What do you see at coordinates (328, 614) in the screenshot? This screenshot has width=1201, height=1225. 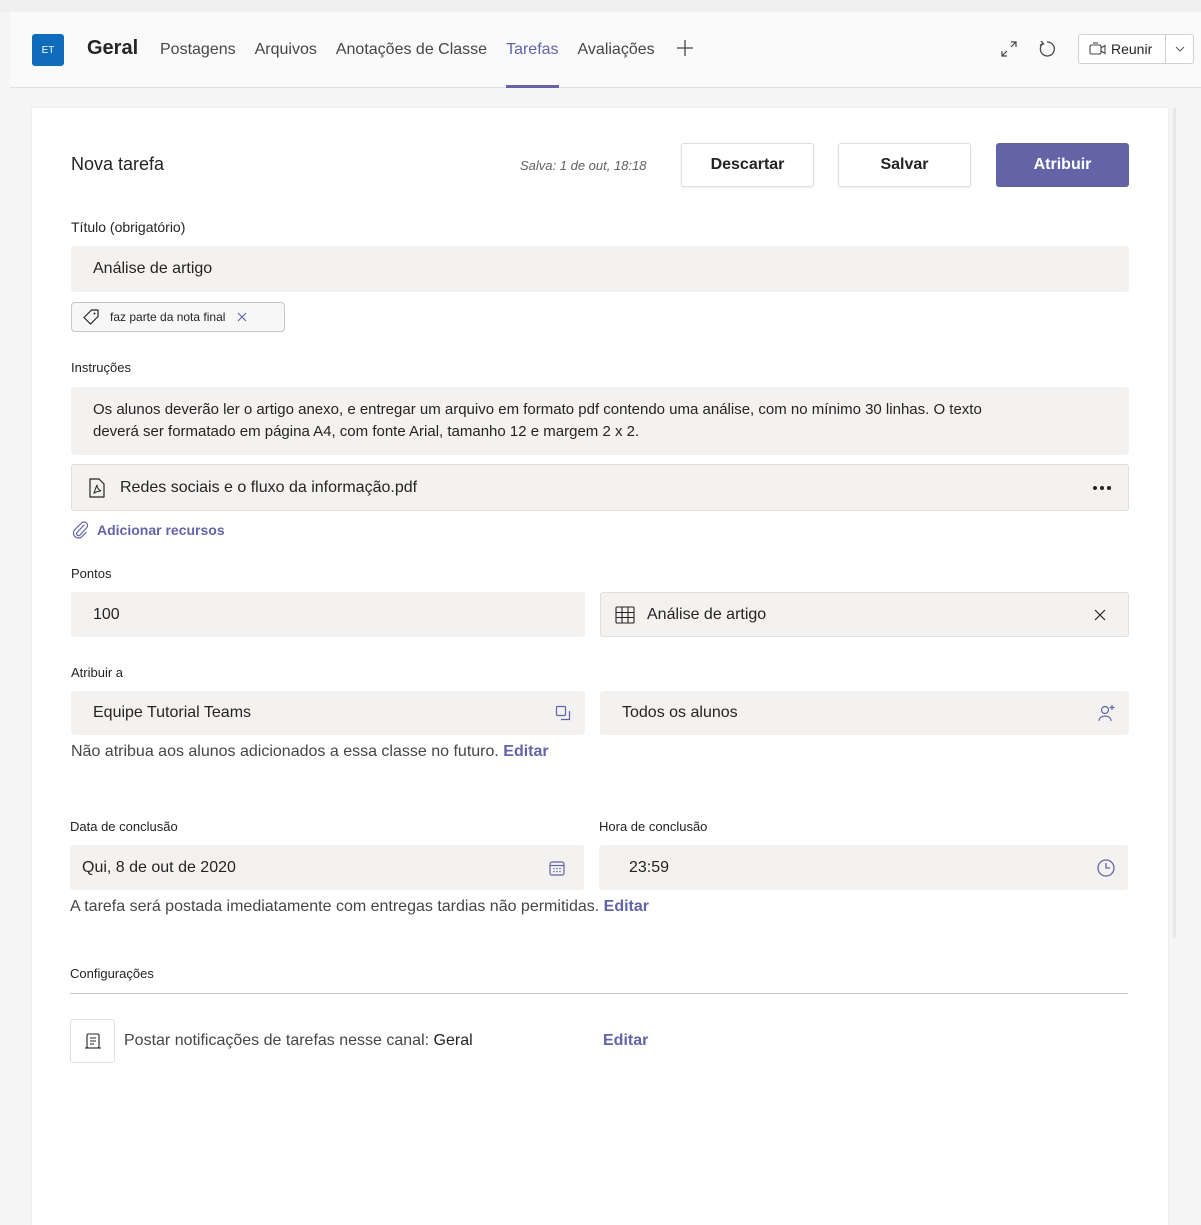 I see `points-input: 100` at bounding box center [328, 614].